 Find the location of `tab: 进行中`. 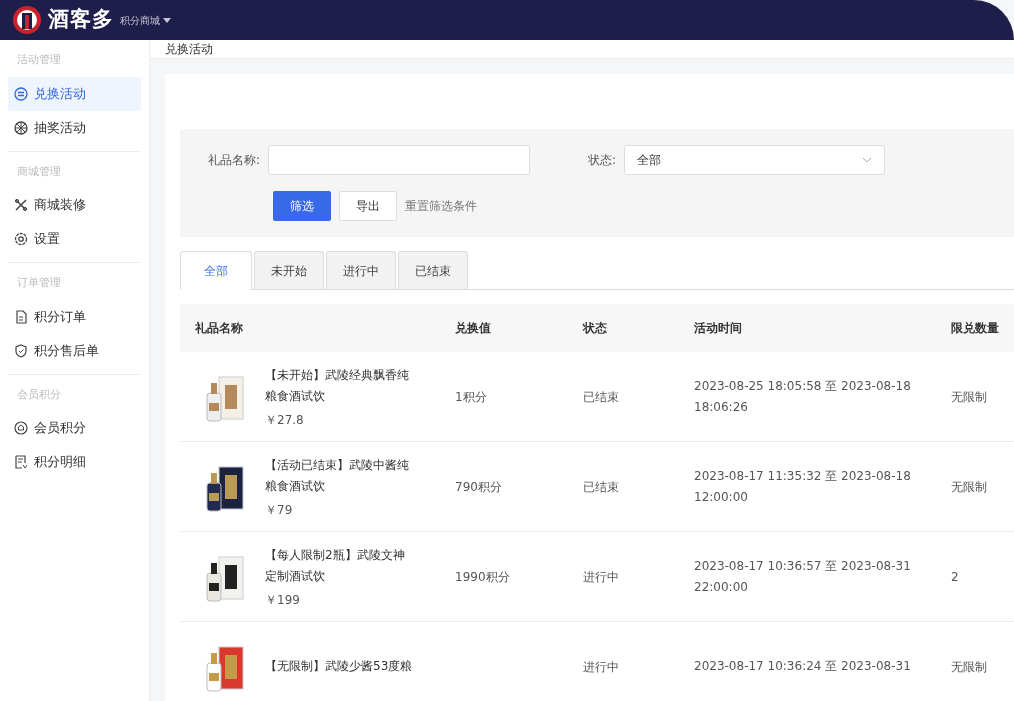

tab: 进行中 is located at coordinates (361, 270).